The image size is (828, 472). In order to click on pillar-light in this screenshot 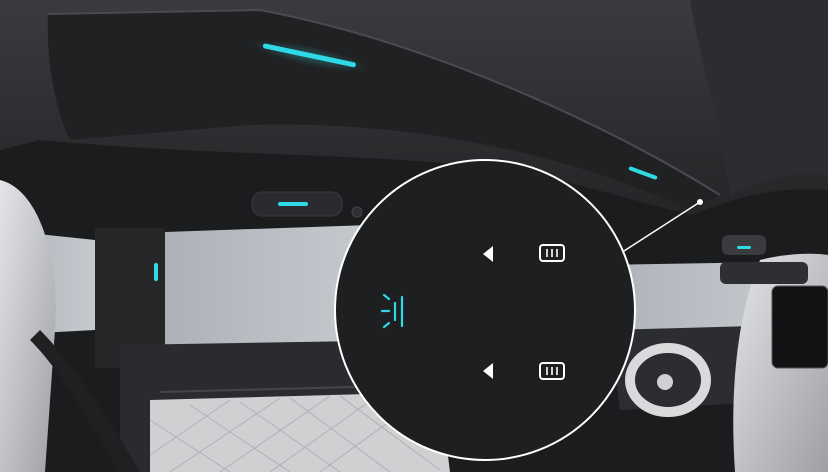, I will do `click(156, 272)`.